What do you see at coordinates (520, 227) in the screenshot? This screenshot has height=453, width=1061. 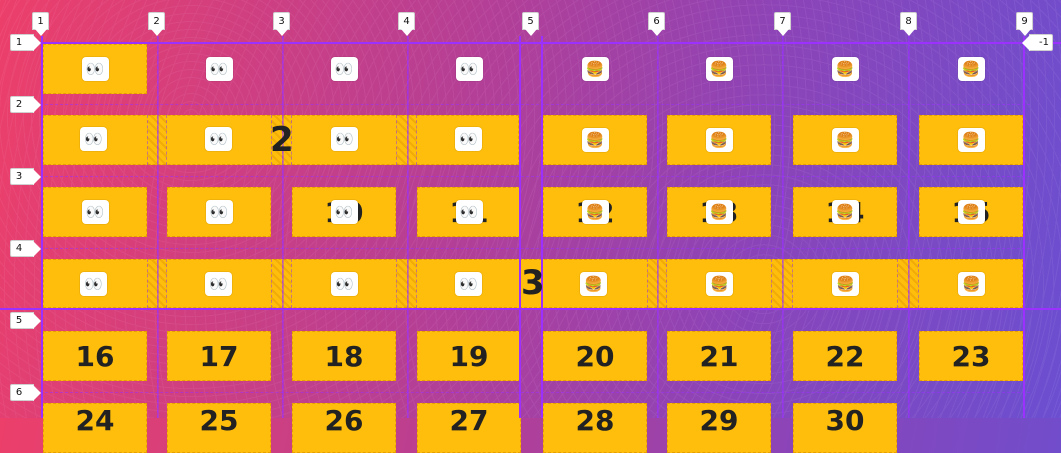 I see `grid-line-col-5a` at bounding box center [520, 227].